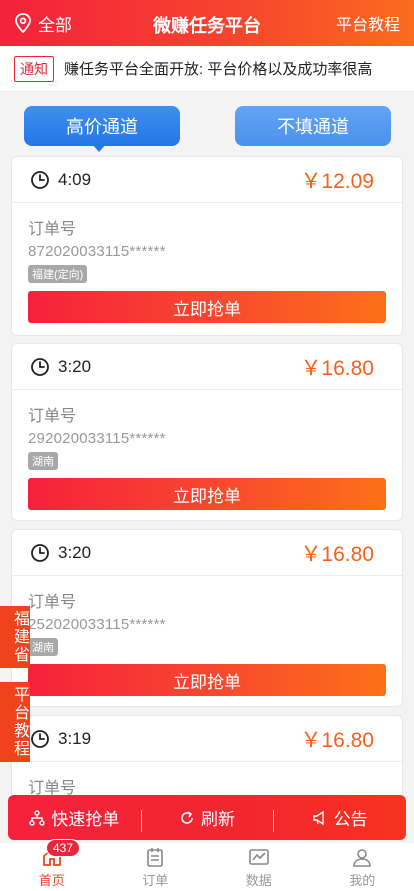  Describe the element at coordinates (207, 180) in the screenshot. I see `card-header: 4:09 ￥12.09` at that location.